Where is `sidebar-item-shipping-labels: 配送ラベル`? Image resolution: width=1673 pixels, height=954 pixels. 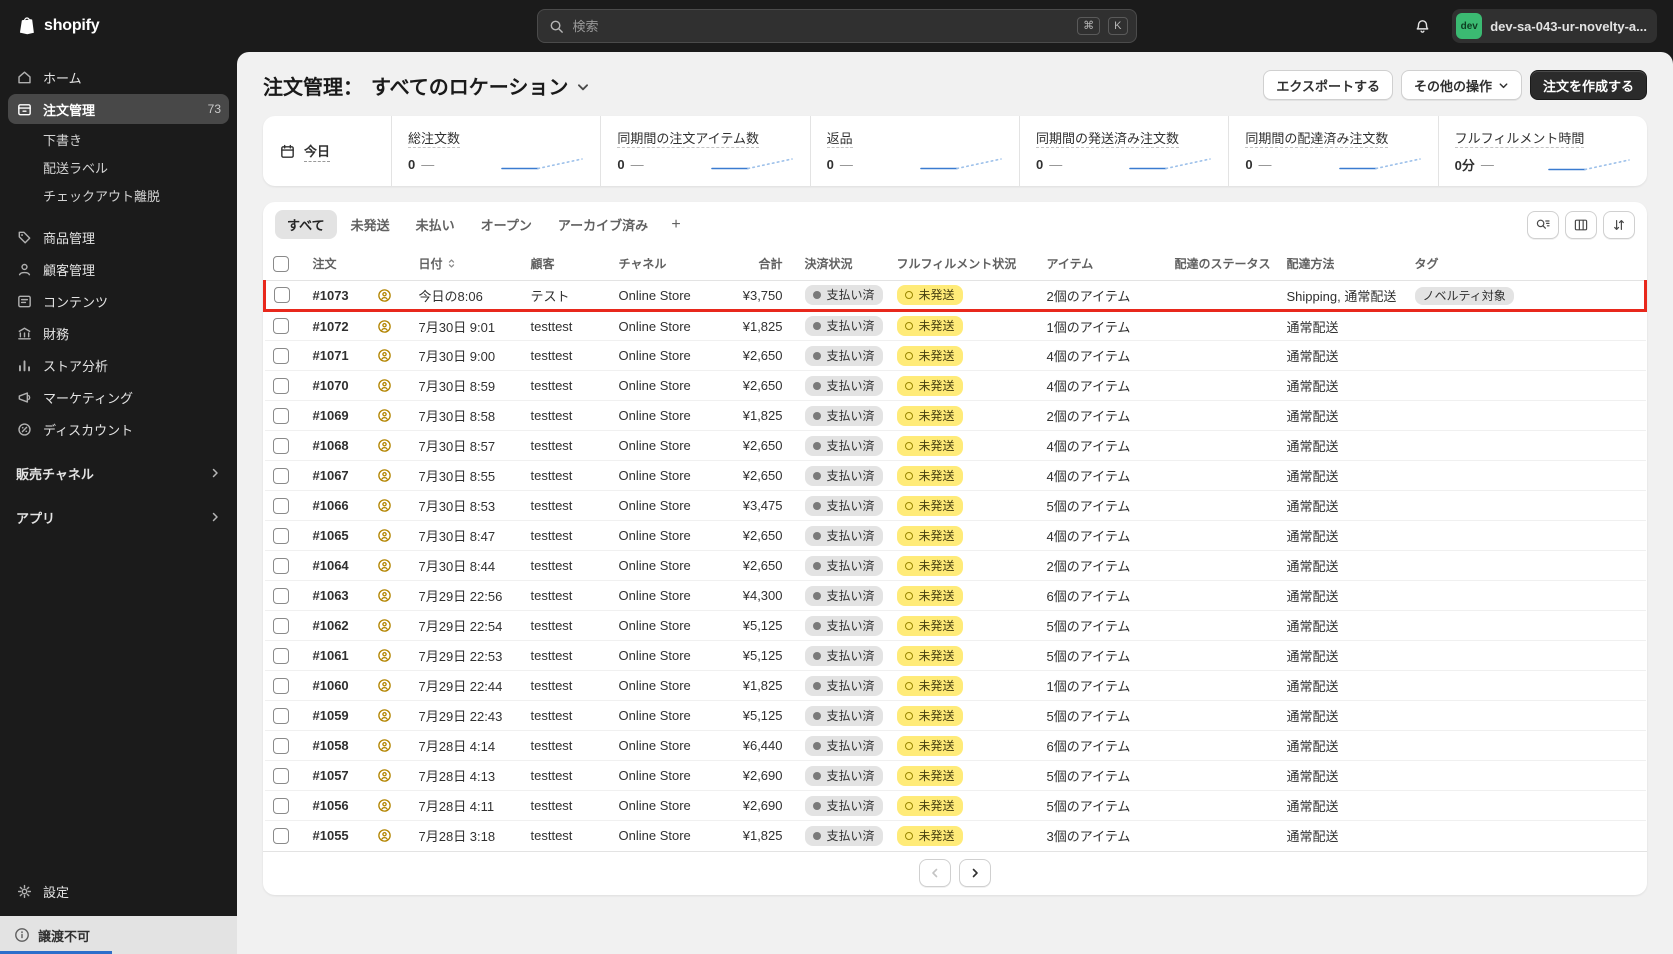
sidebar-item-shipping-labels: 配送ラベル is located at coordinates (118, 167).